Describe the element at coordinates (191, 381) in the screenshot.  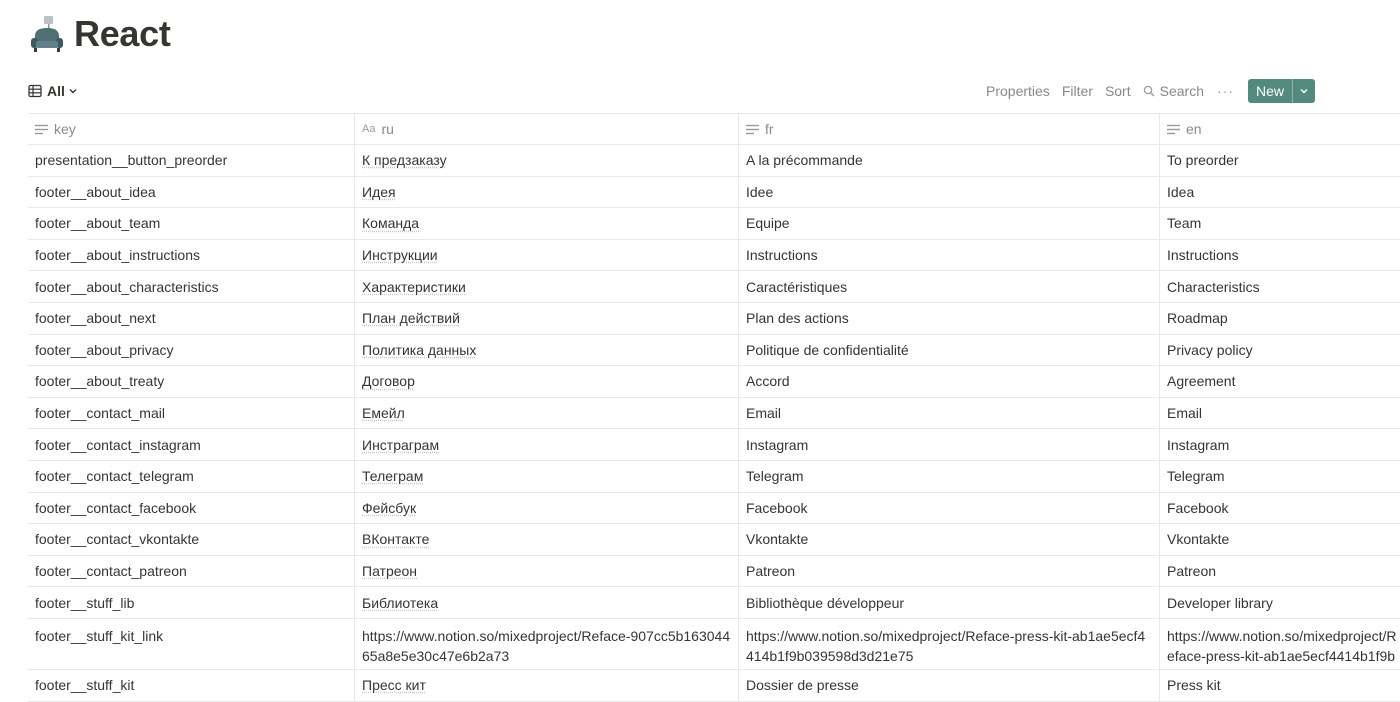
I see `cell-key: footer__about_treaty` at that location.